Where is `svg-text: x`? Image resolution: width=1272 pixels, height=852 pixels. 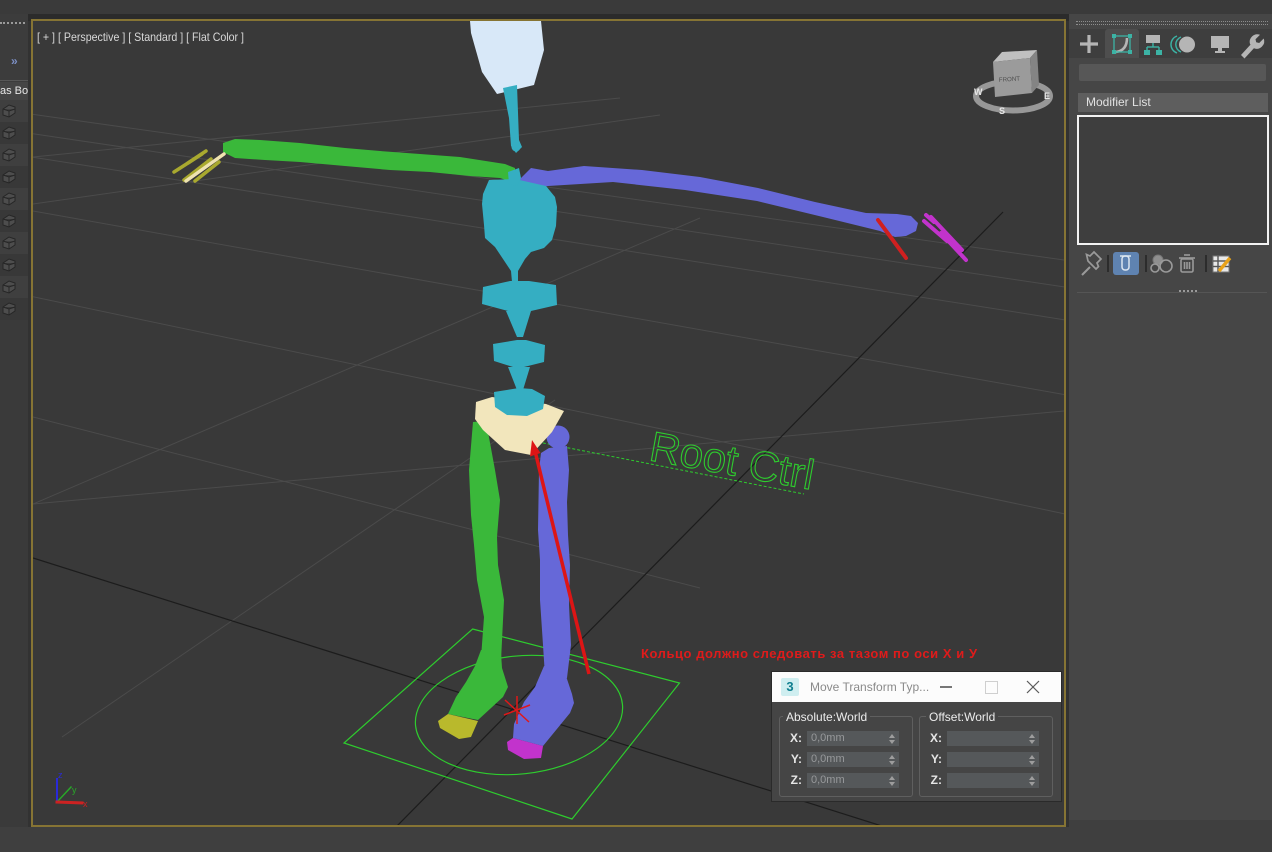
svg-text: x is located at coordinates (85, 804).